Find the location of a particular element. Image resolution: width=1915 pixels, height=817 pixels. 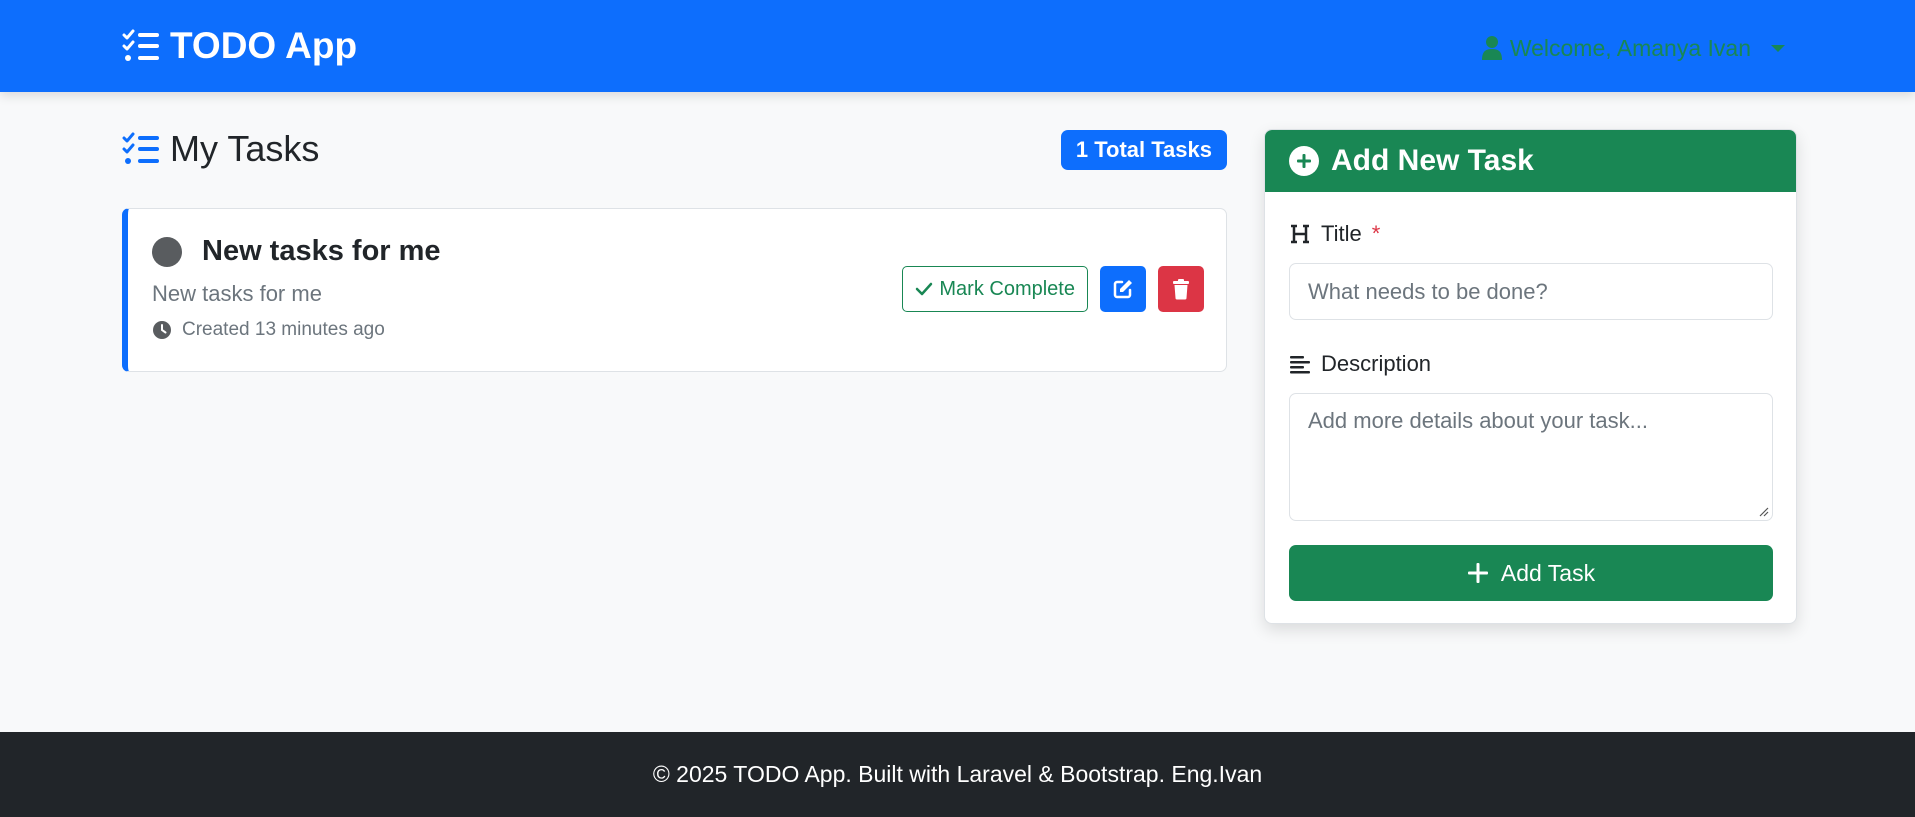

task-created: Created 13 minutes ago is located at coordinates (268, 330).